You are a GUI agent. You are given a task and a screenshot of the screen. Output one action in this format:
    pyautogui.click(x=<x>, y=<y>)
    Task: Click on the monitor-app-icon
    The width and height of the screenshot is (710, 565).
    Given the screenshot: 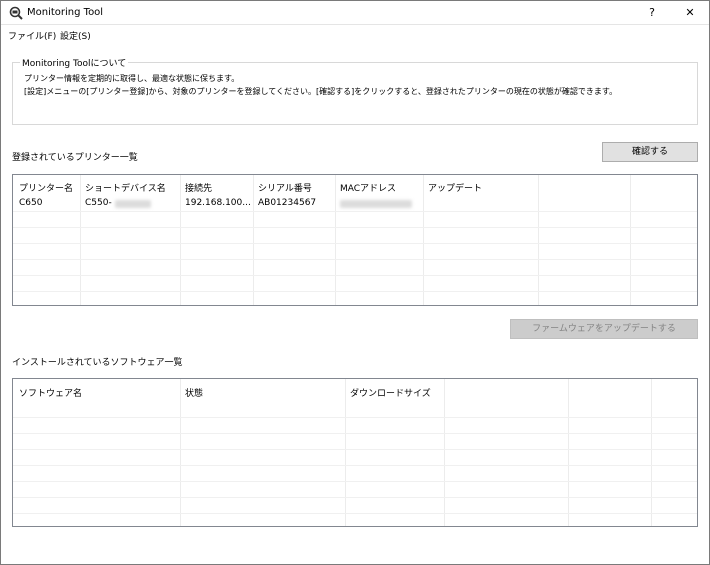 What is the action you would take?
    pyautogui.click(x=16, y=13)
    